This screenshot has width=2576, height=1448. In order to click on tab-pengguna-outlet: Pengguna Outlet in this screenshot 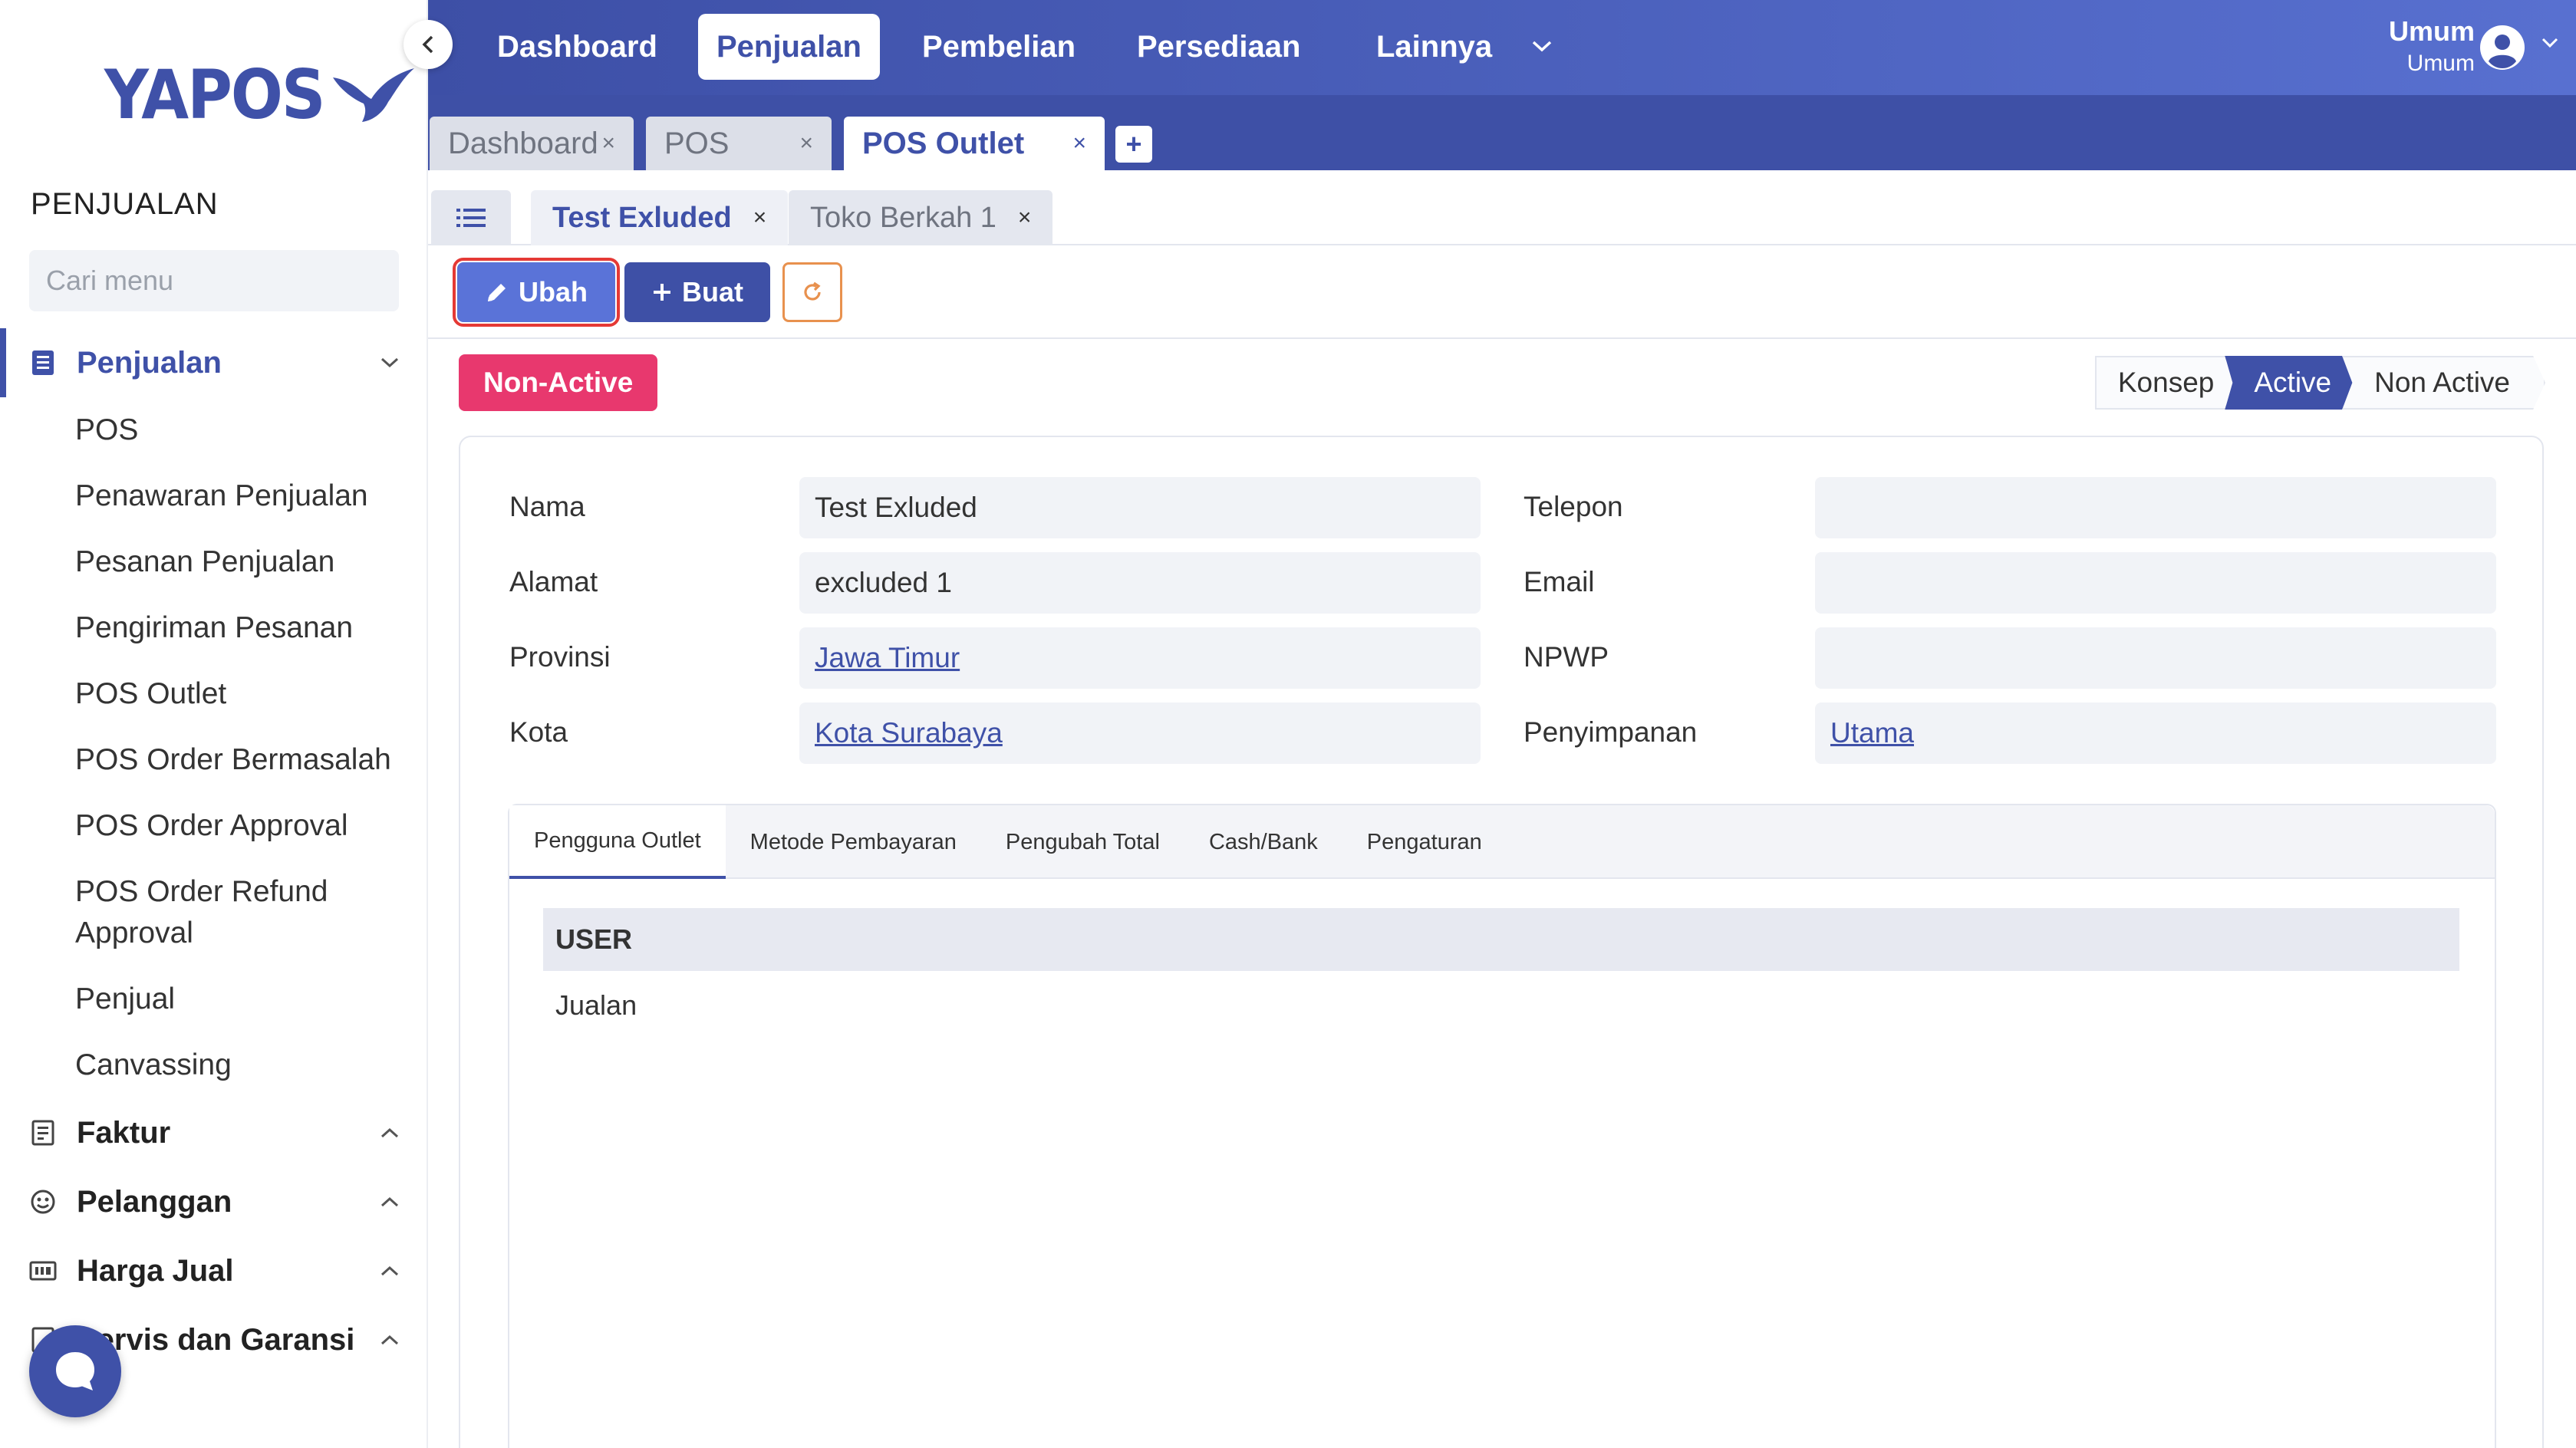, I will do `click(617, 842)`.